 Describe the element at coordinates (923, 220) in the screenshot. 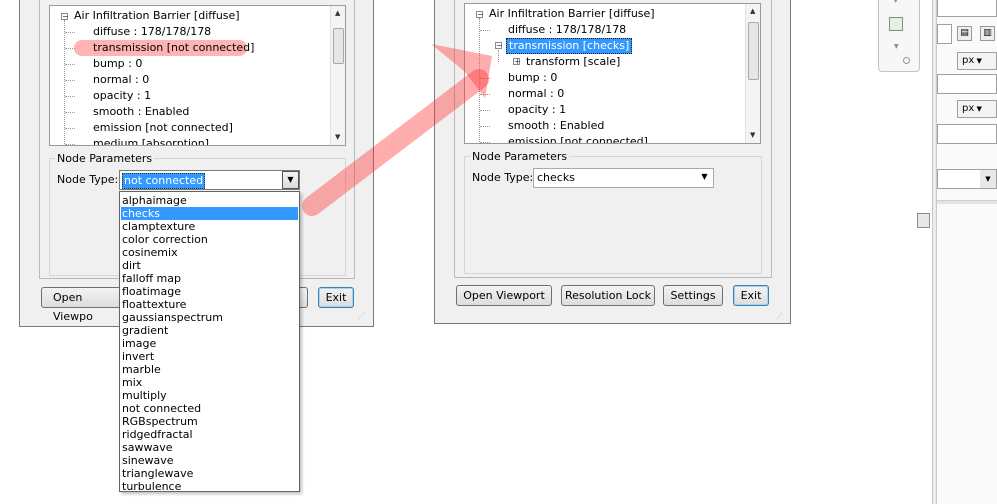

I see `splitter-handle` at that location.